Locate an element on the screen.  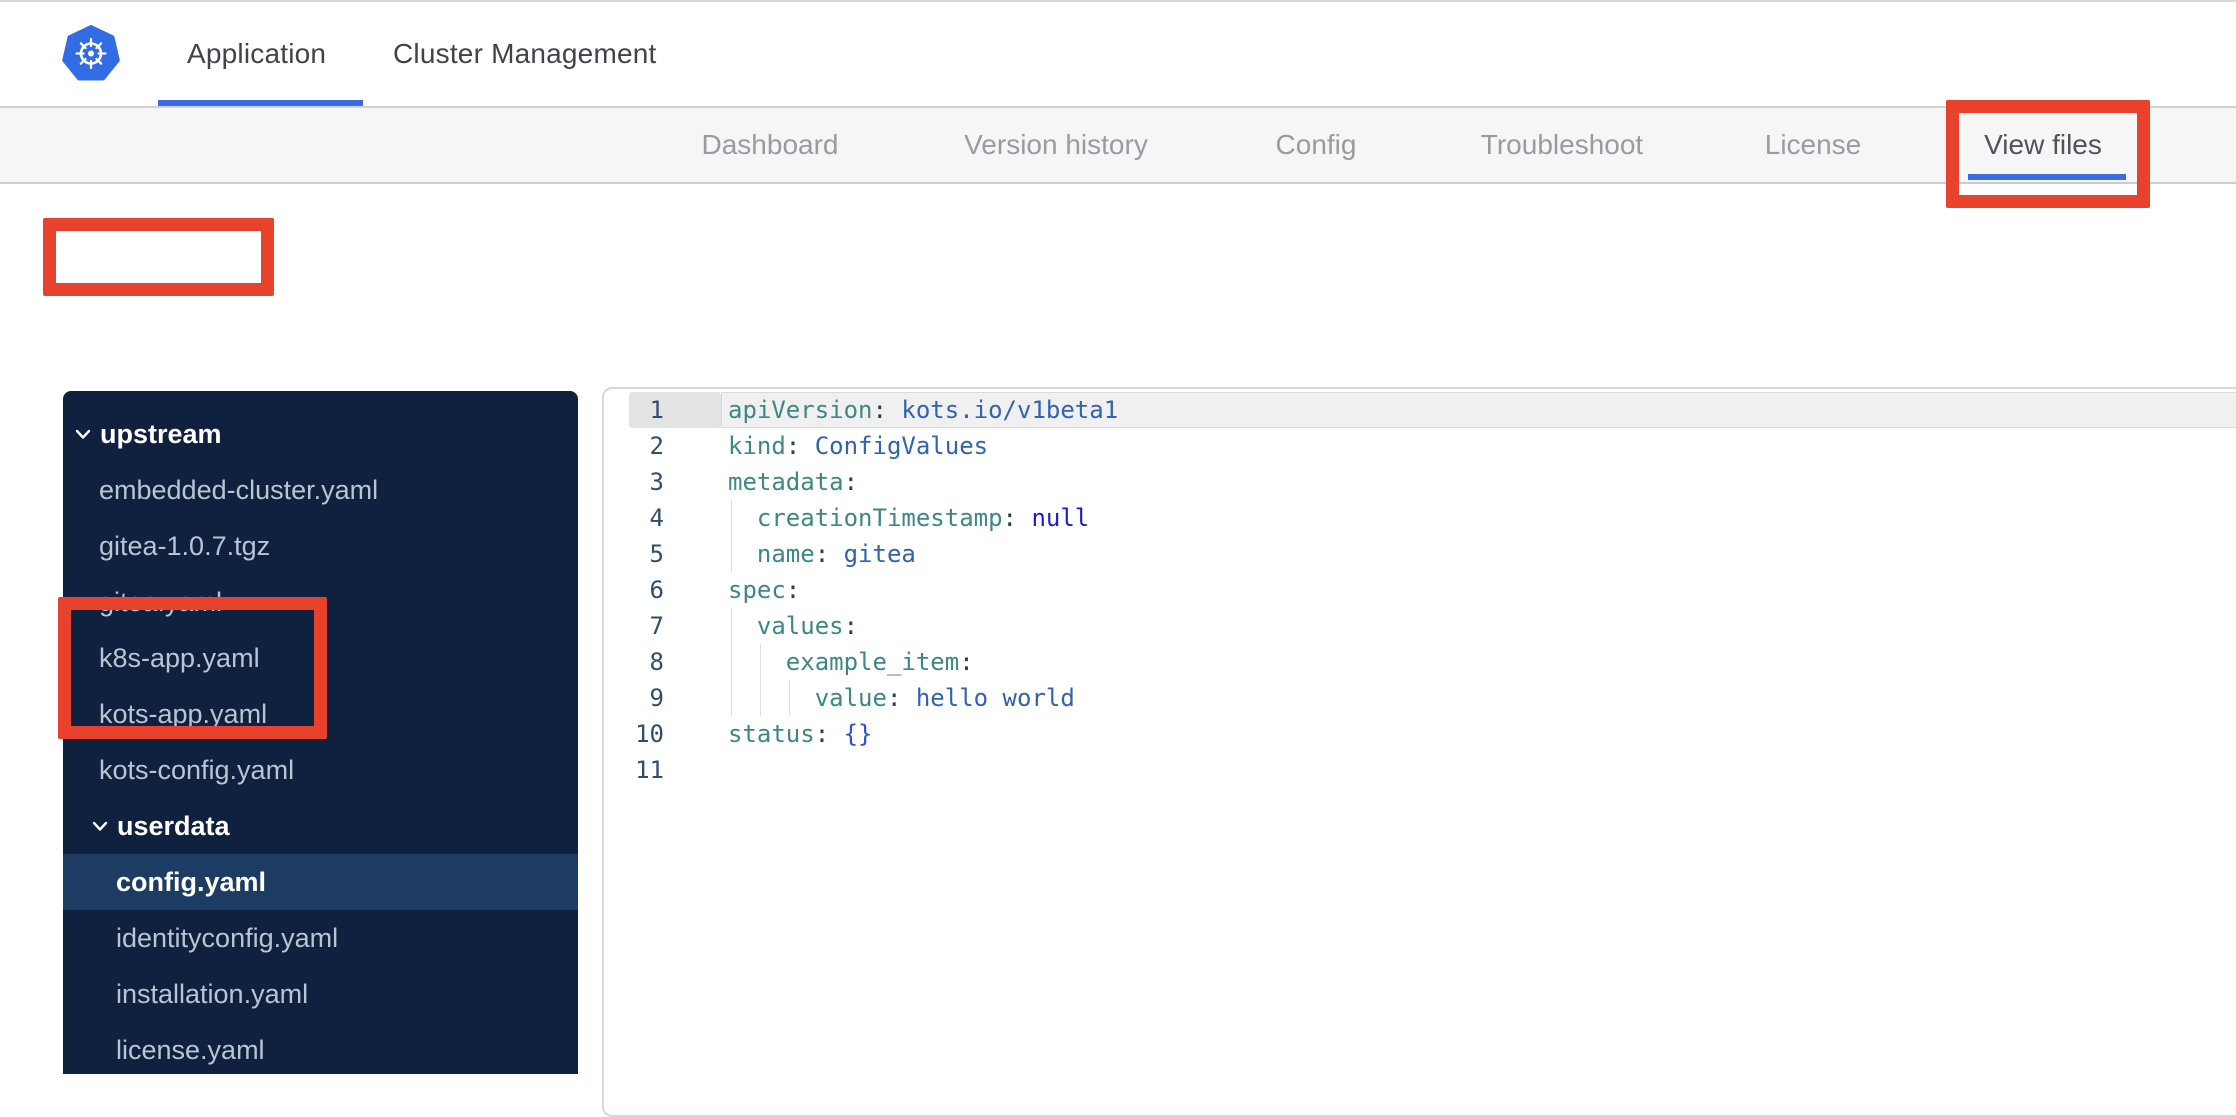
tree-item-label: embedded-cluster.yaml is located at coordinates (239, 489).